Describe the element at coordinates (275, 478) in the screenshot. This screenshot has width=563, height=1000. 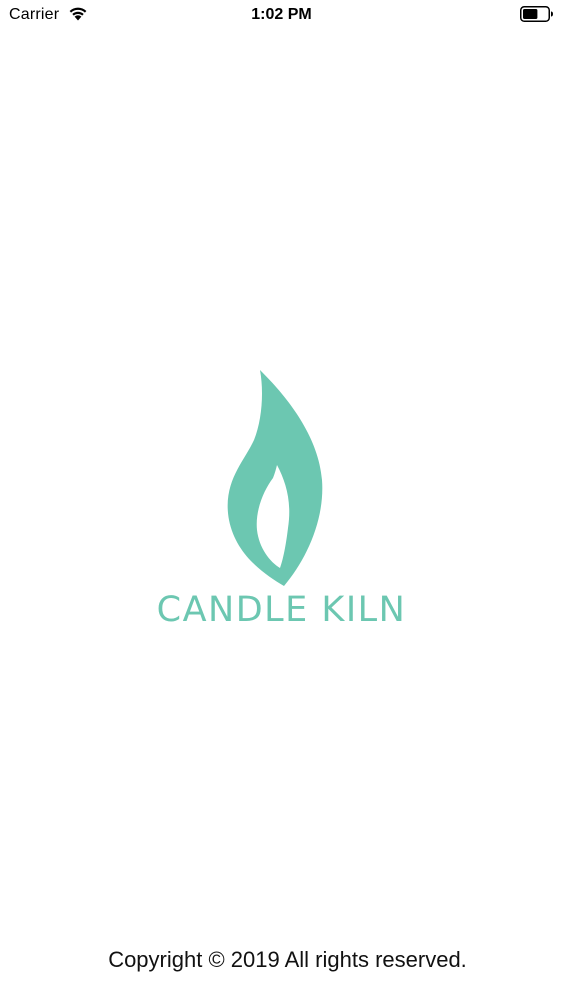
I see `flame-icon` at that location.